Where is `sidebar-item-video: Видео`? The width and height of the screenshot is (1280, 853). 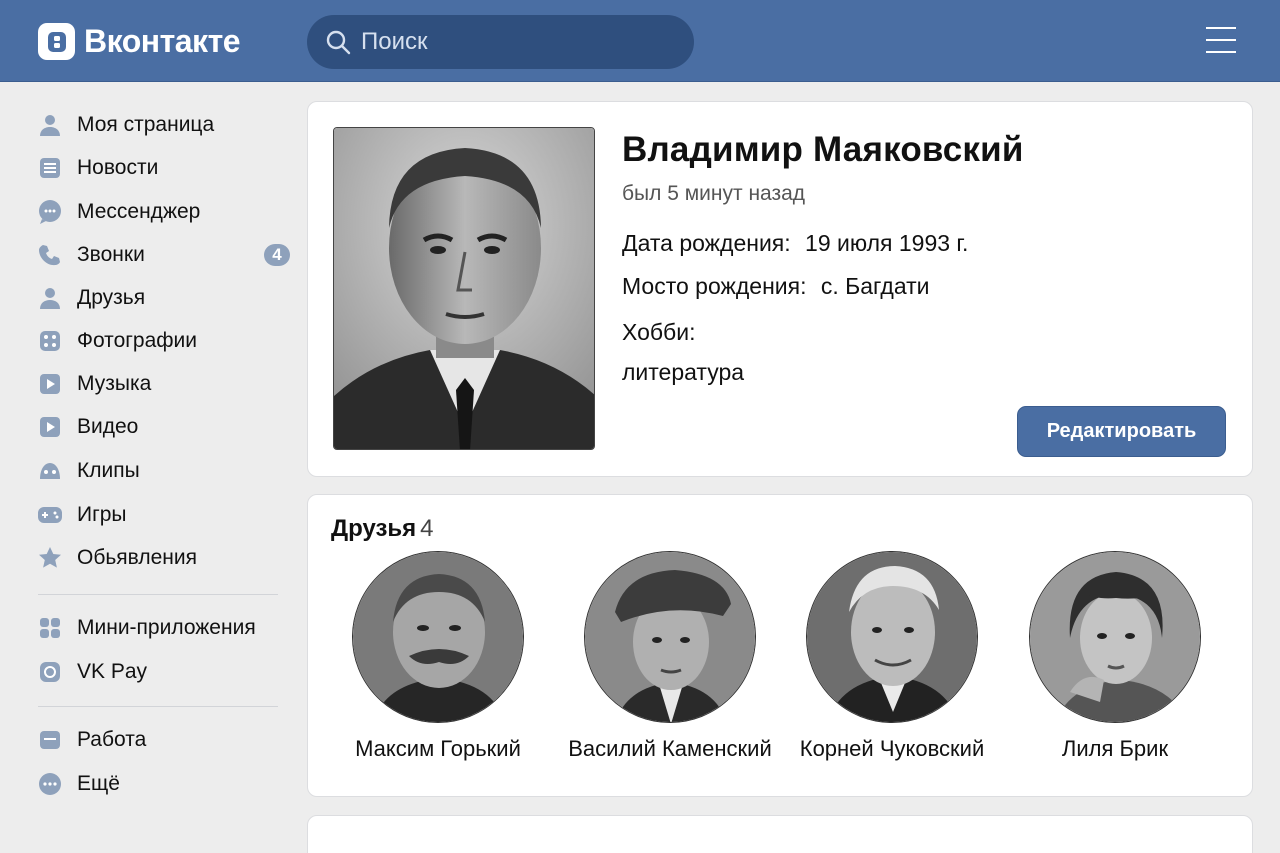
sidebar-item-video: Видео is located at coordinates (166, 427).